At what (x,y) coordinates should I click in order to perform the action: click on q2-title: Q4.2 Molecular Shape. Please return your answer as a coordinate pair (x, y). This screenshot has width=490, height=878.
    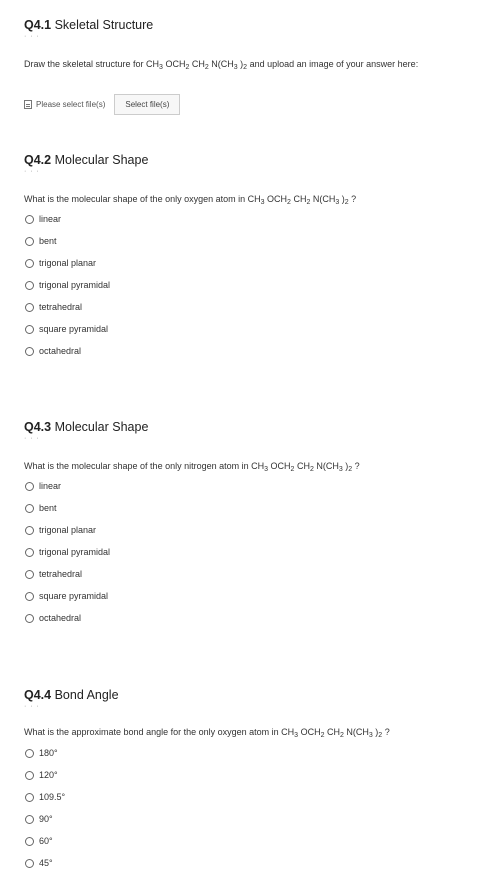
    Looking at the image, I should click on (86, 160).